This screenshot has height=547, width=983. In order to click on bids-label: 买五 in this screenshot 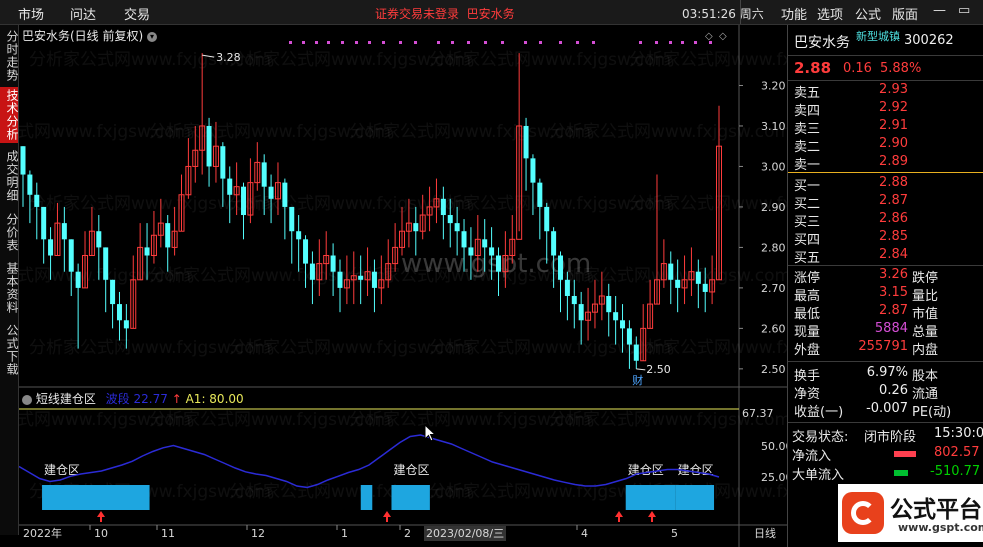, I will do `click(807, 258)`.